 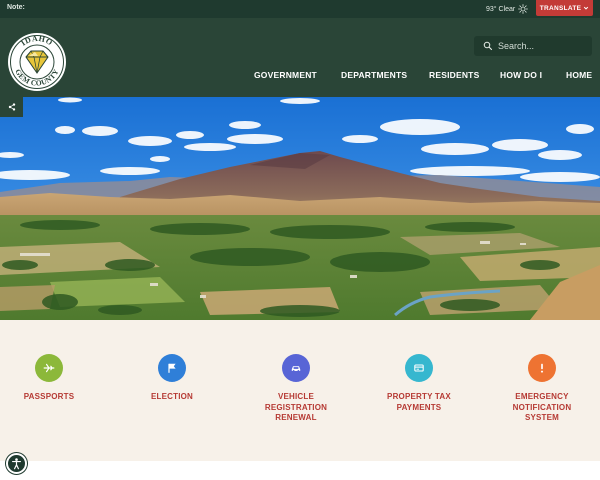 What do you see at coordinates (419, 402) in the screenshot?
I see `quick-link-label: PROPERTY TAX PAYMENTS` at bounding box center [419, 402].